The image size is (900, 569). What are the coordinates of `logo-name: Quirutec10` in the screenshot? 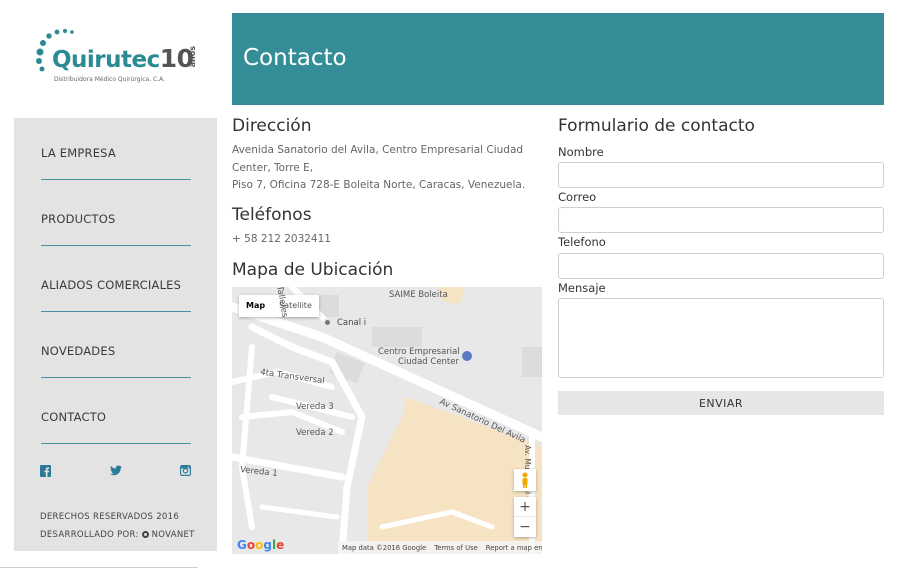 It's located at (123, 58).